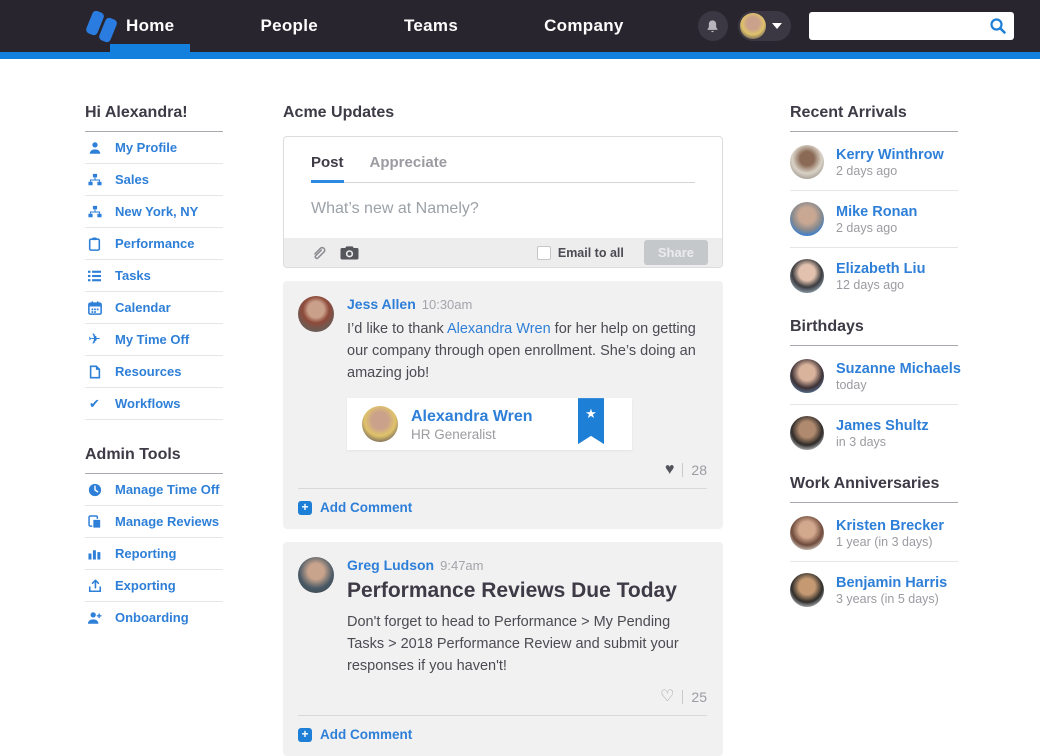 The height and width of the screenshot is (756, 1040). I want to click on sidebar-item-exporting: Exporting, so click(154, 586).